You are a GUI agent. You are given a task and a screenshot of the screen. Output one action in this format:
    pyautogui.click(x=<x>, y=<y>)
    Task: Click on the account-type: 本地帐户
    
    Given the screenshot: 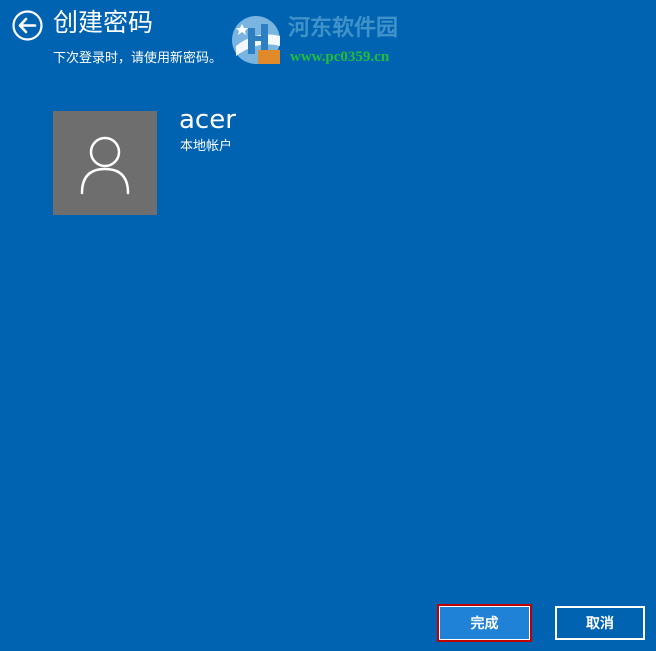 What is the action you would take?
    pyautogui.click(x=206, y=146)
    